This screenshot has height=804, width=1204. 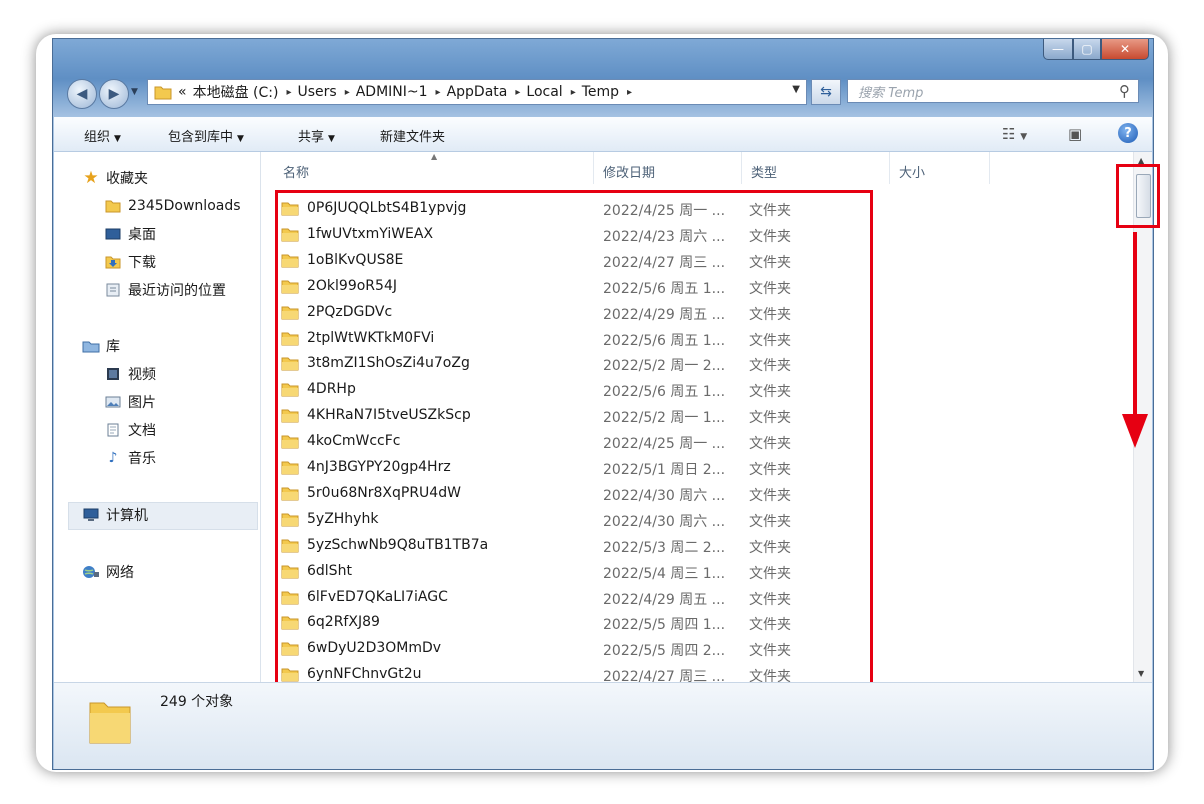 What do you see at coordinates (197, 702) in the screenshot?
I see `item-count: 249 个对象` at bounding box center [197, 702].